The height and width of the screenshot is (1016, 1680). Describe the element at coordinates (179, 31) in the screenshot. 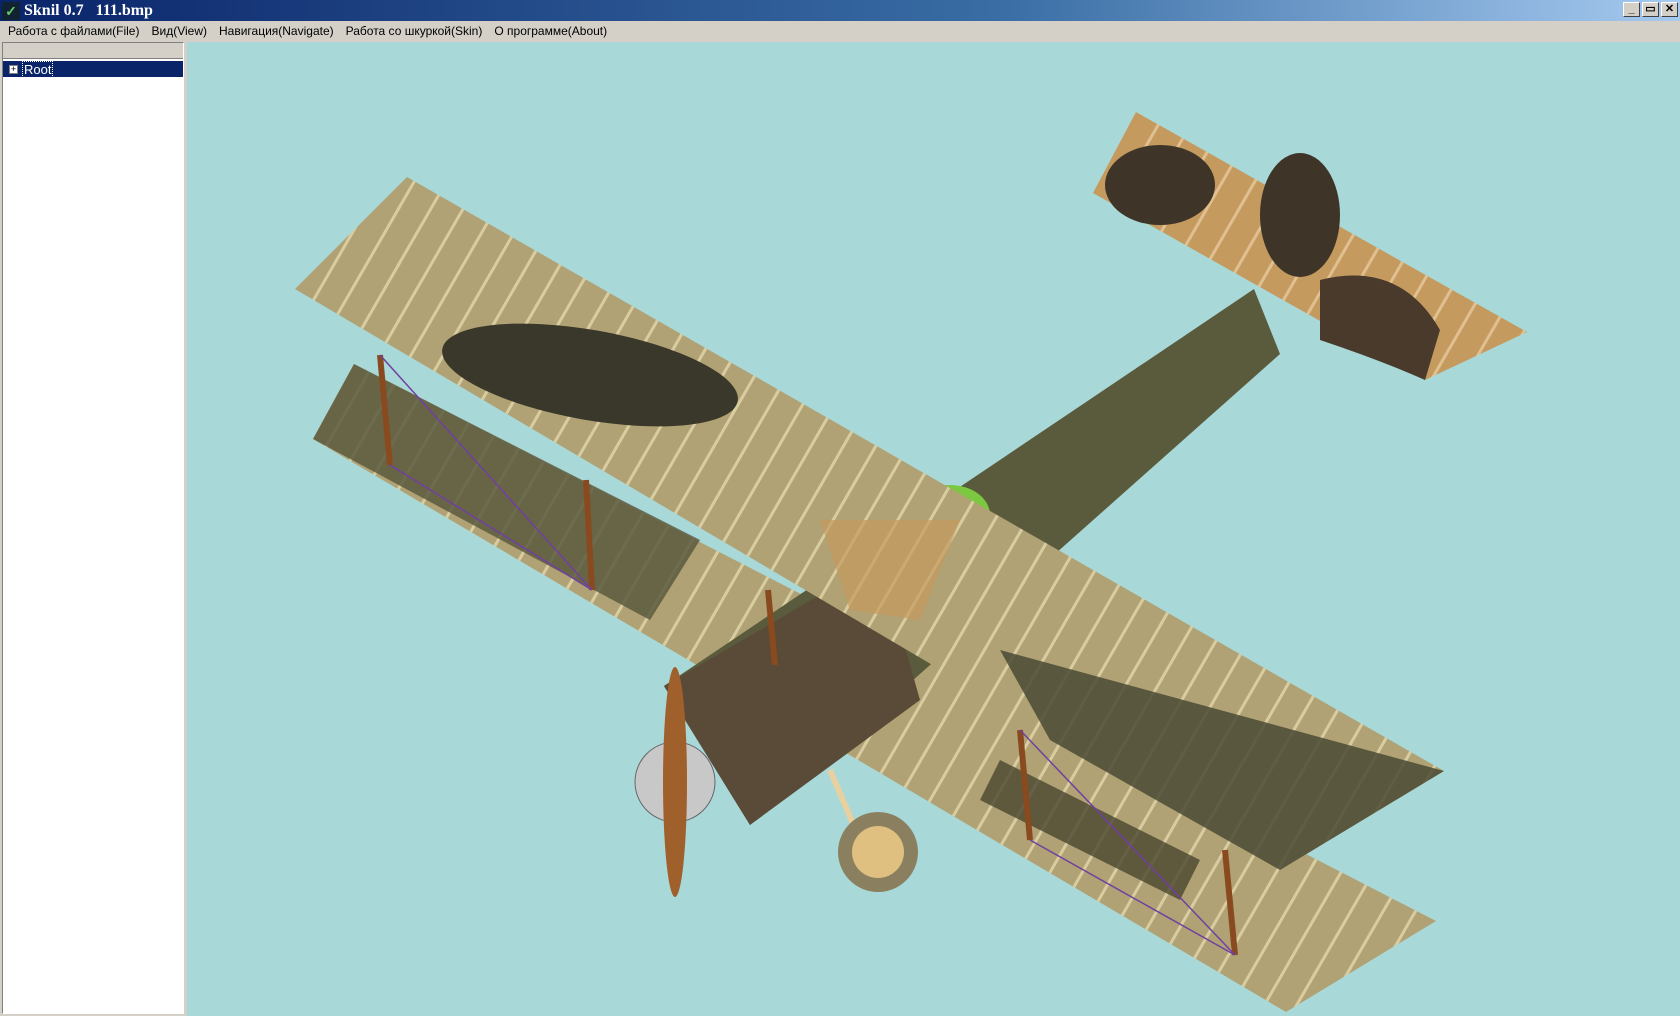

I see `menu-view: Вид(View)` at that location.